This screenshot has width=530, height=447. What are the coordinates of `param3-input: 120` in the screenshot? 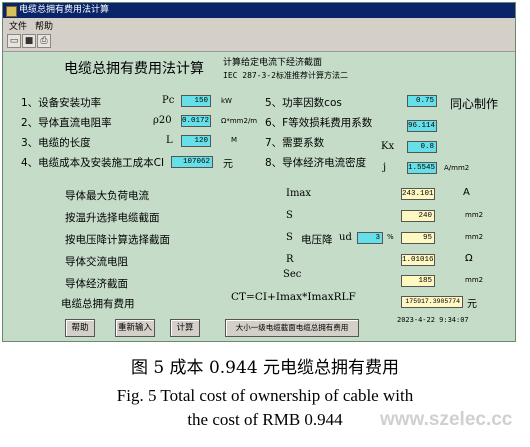 It's located at (196, 141).